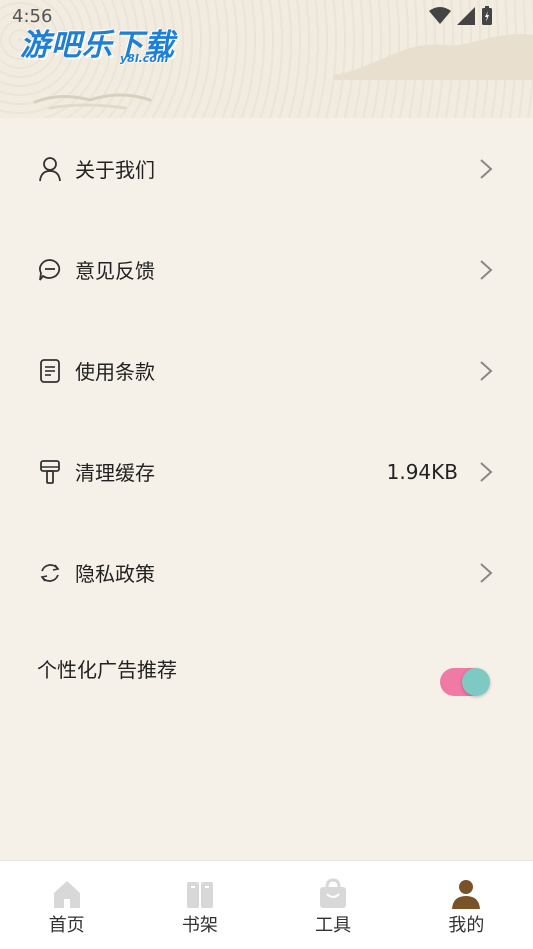 The width and height of the screenshot is (533, 949). I want to click on tab-label: 工具, so click(333, 925).